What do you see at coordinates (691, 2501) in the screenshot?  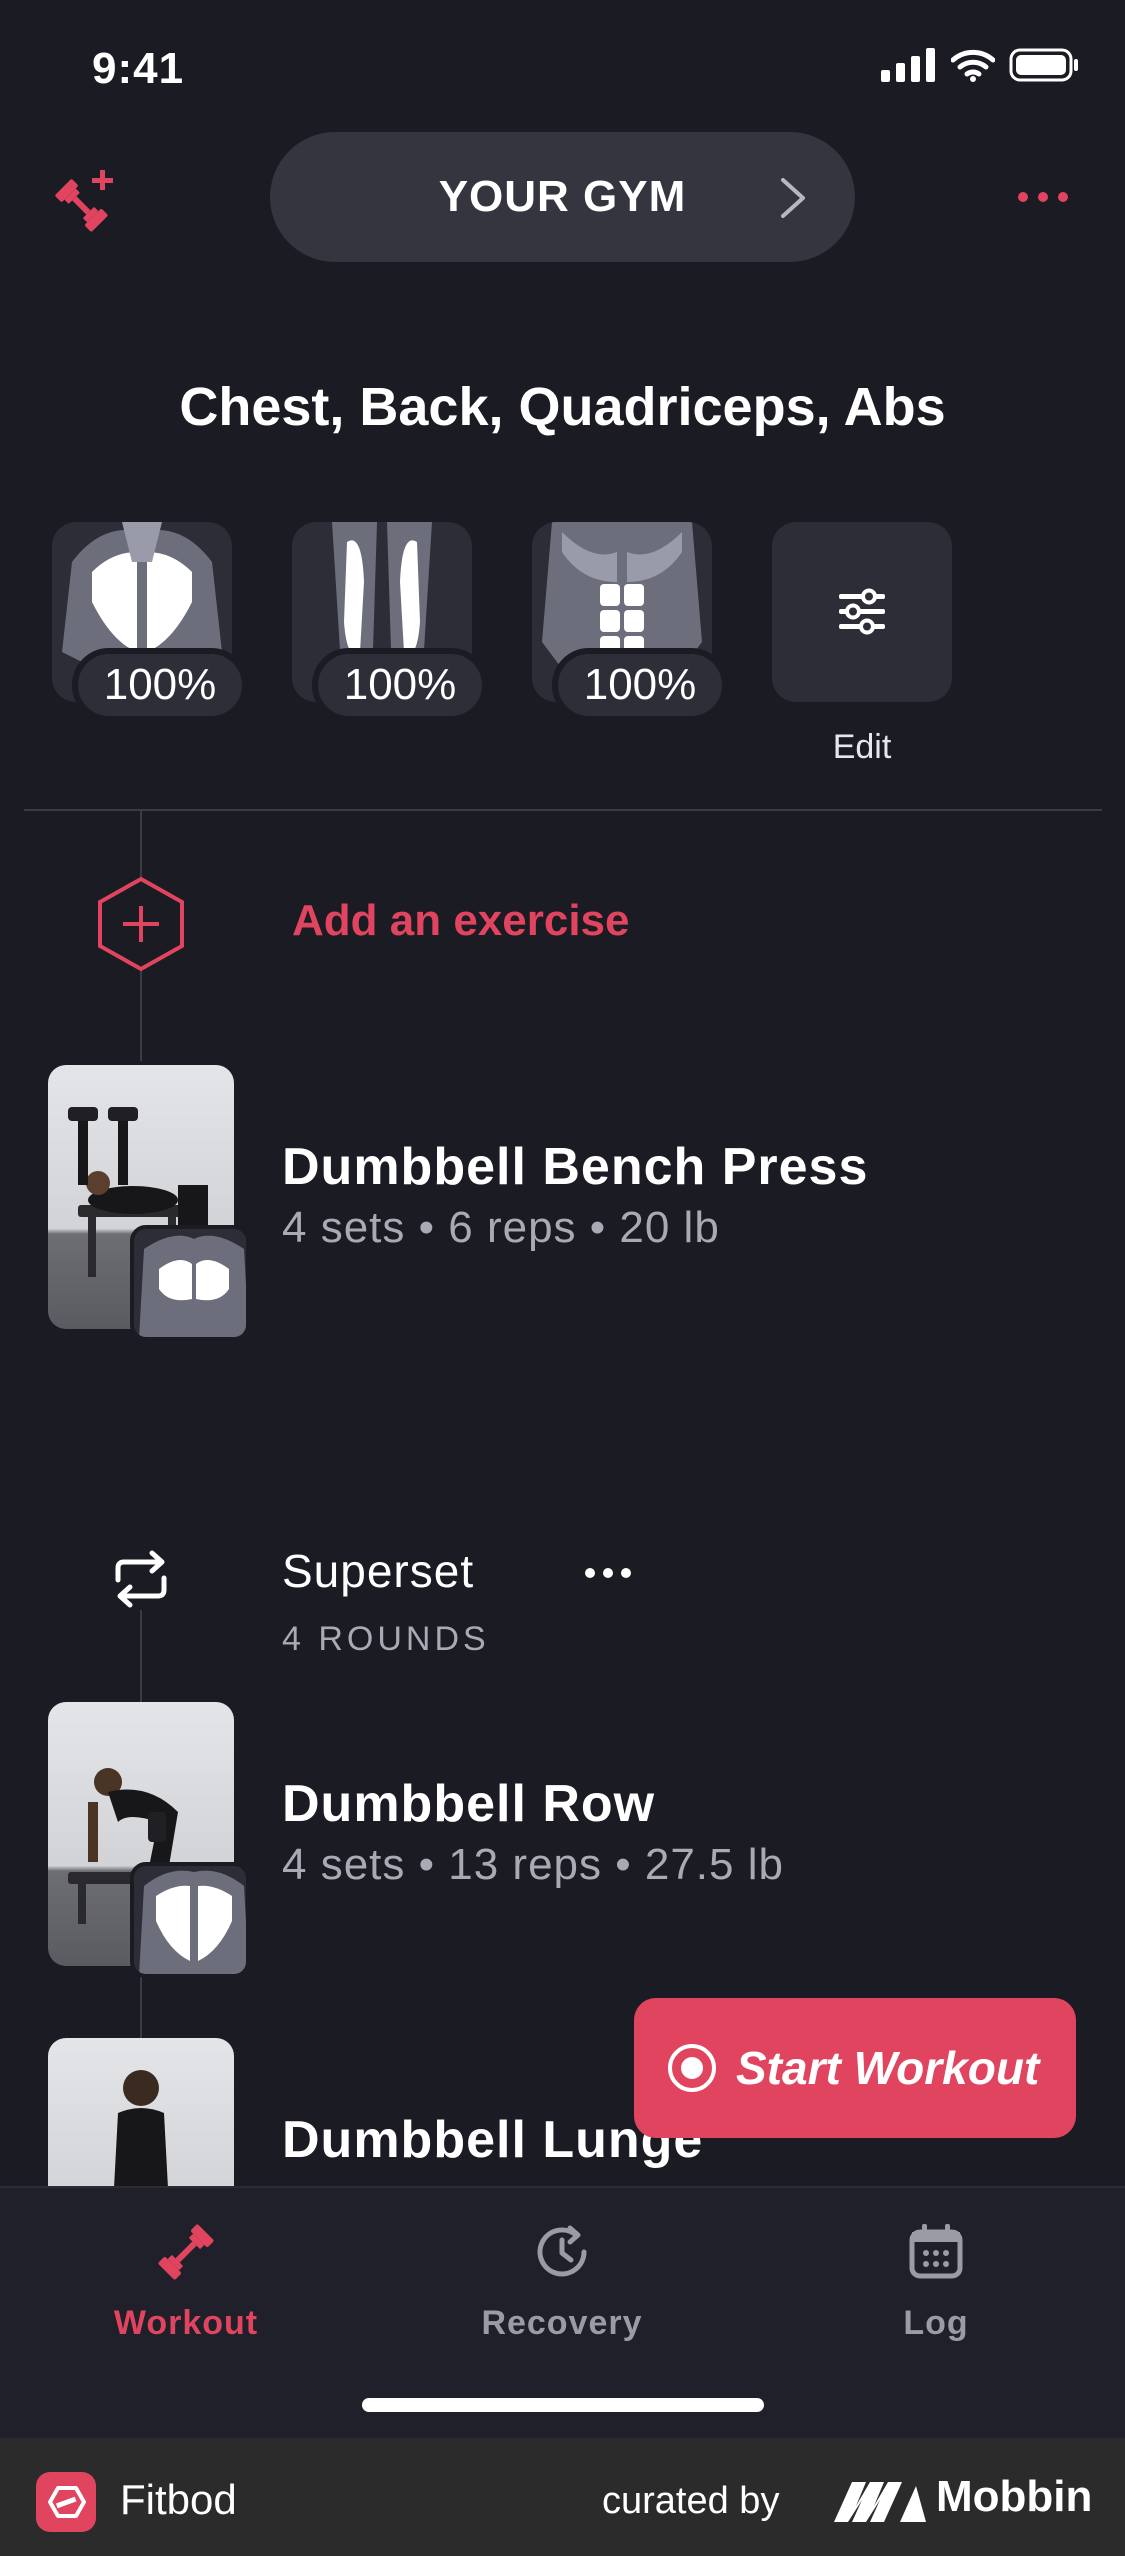 I see `footer-curated-by: curated by` at bounding box center [691, 2501].